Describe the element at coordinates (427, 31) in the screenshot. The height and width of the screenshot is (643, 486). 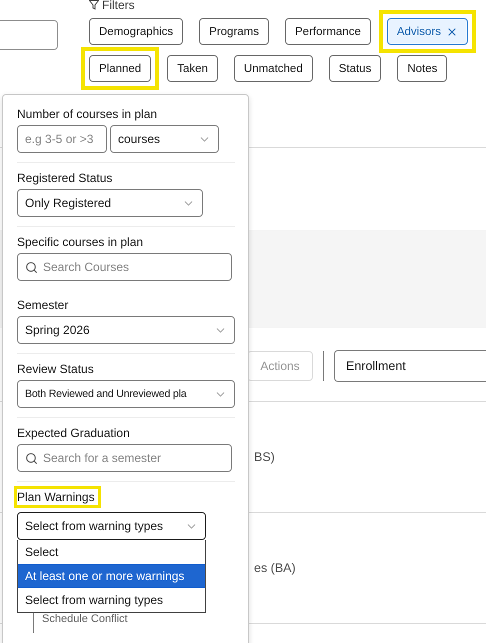
I see `filter-chip: Advisors` at that location.